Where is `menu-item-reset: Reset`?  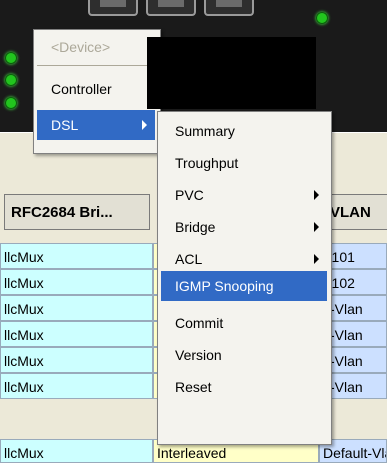
menu-item-reset: Reset is located at coordinates (244, 387).